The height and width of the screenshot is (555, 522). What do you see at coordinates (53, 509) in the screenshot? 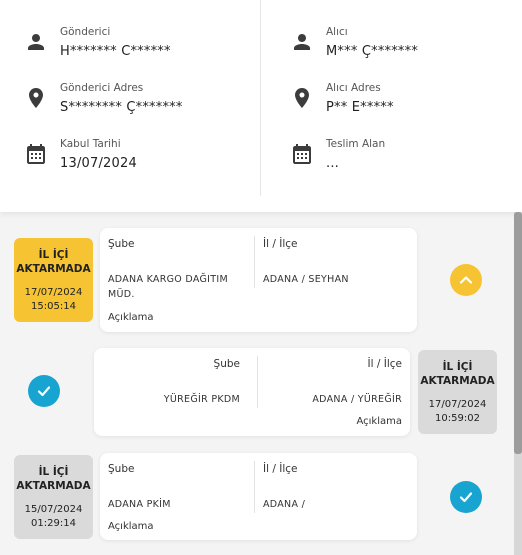
I see `status-date: 15/07/2024` at bounding box center [53, 509].